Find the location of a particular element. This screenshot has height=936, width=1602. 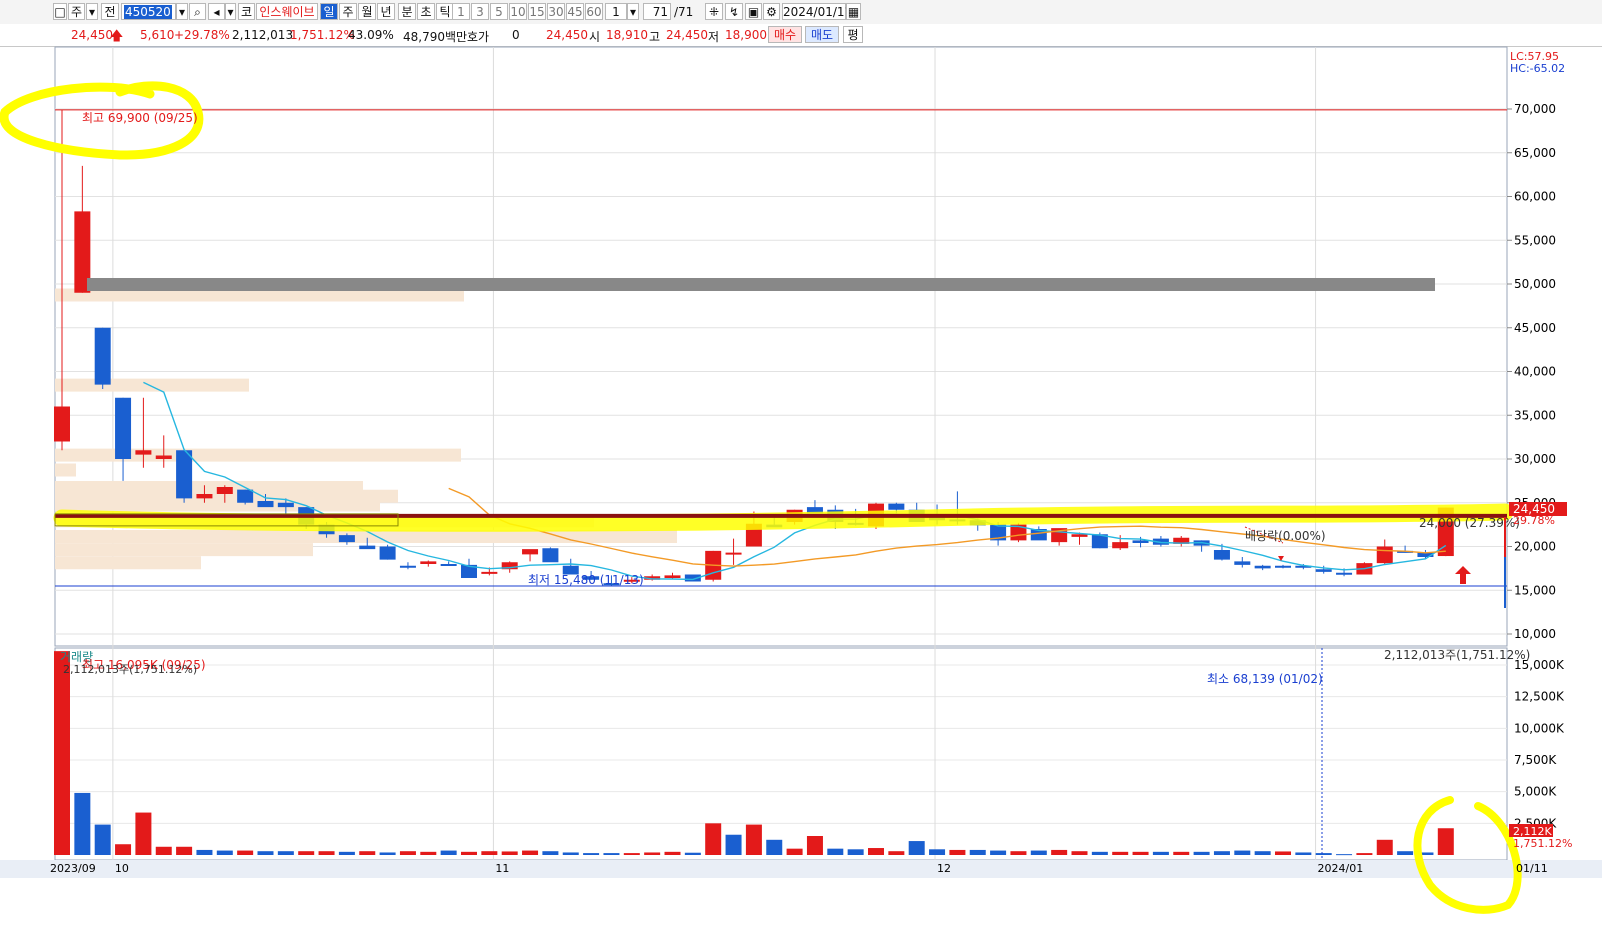

interval-button-30: 30 is located at coordinates (556, 11).